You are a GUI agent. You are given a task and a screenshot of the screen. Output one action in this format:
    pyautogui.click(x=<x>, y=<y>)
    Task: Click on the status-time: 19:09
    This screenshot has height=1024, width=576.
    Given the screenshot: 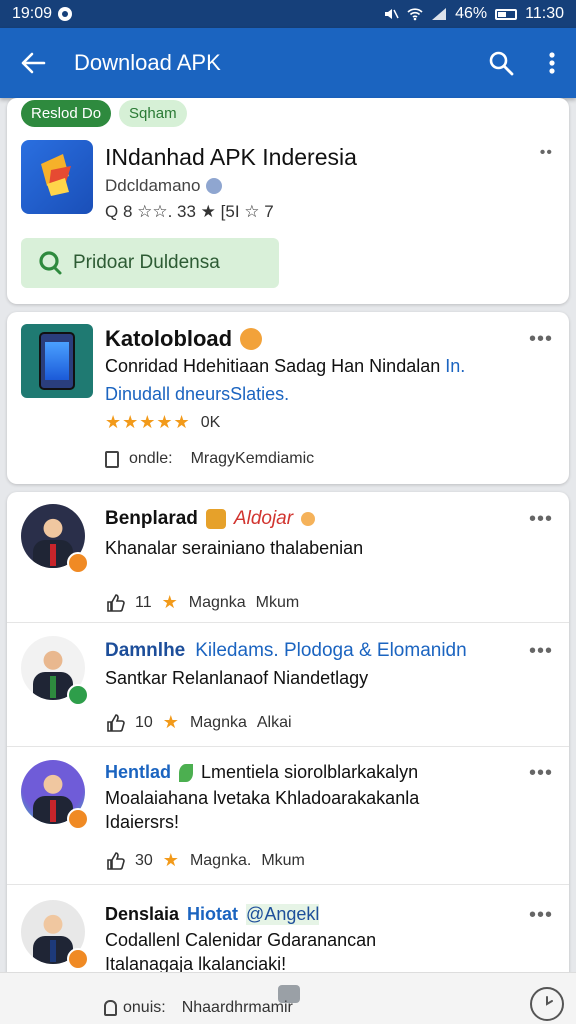 What is the action you would take?
    pyautogui.click(x=32, y=13)
    